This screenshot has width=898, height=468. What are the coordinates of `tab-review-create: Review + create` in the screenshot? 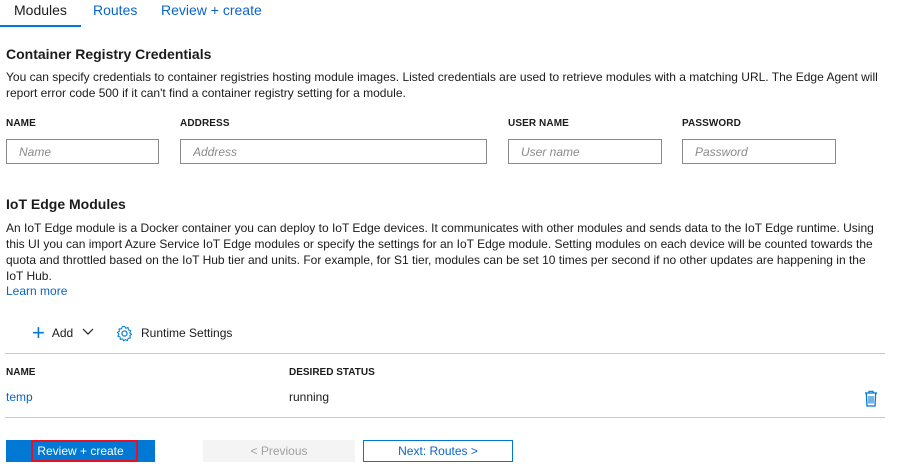 It's located at (211, 10).